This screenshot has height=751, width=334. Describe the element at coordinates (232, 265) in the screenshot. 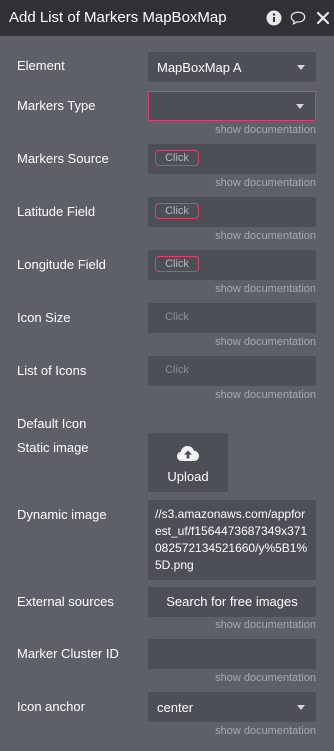

I see `longitude-field: Click` at that location.